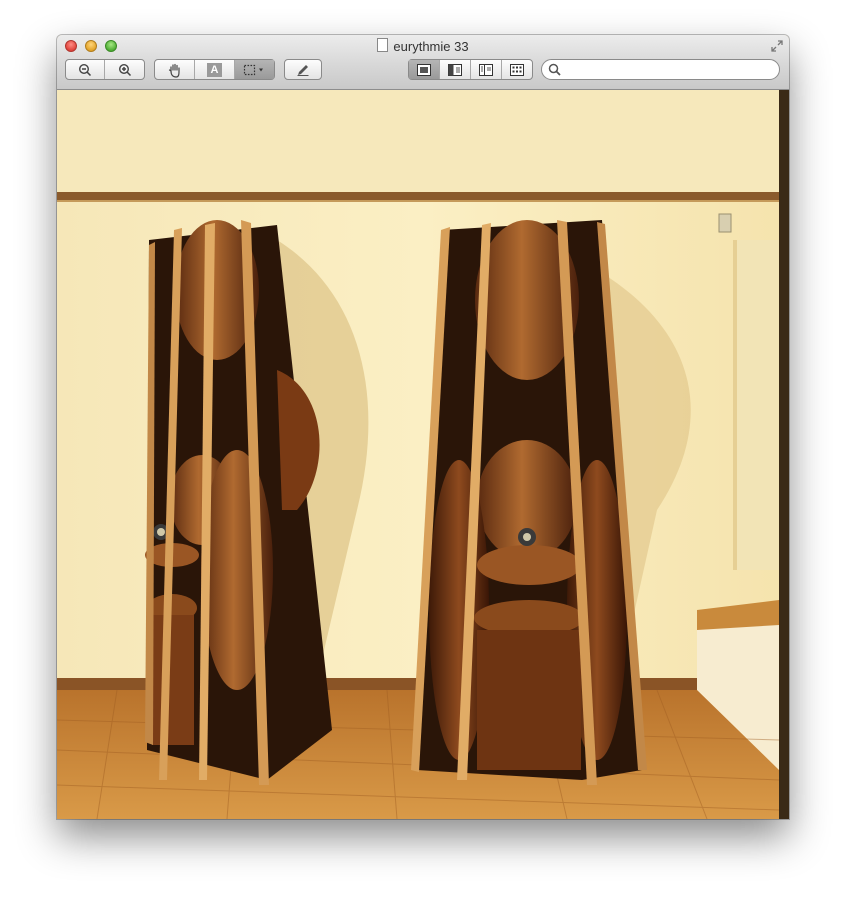 Image resolution: width=846 pixels, height=898 pixels. Describe the element at coordinates (666, 70) in the screenshot. I see `search-input` at that location.